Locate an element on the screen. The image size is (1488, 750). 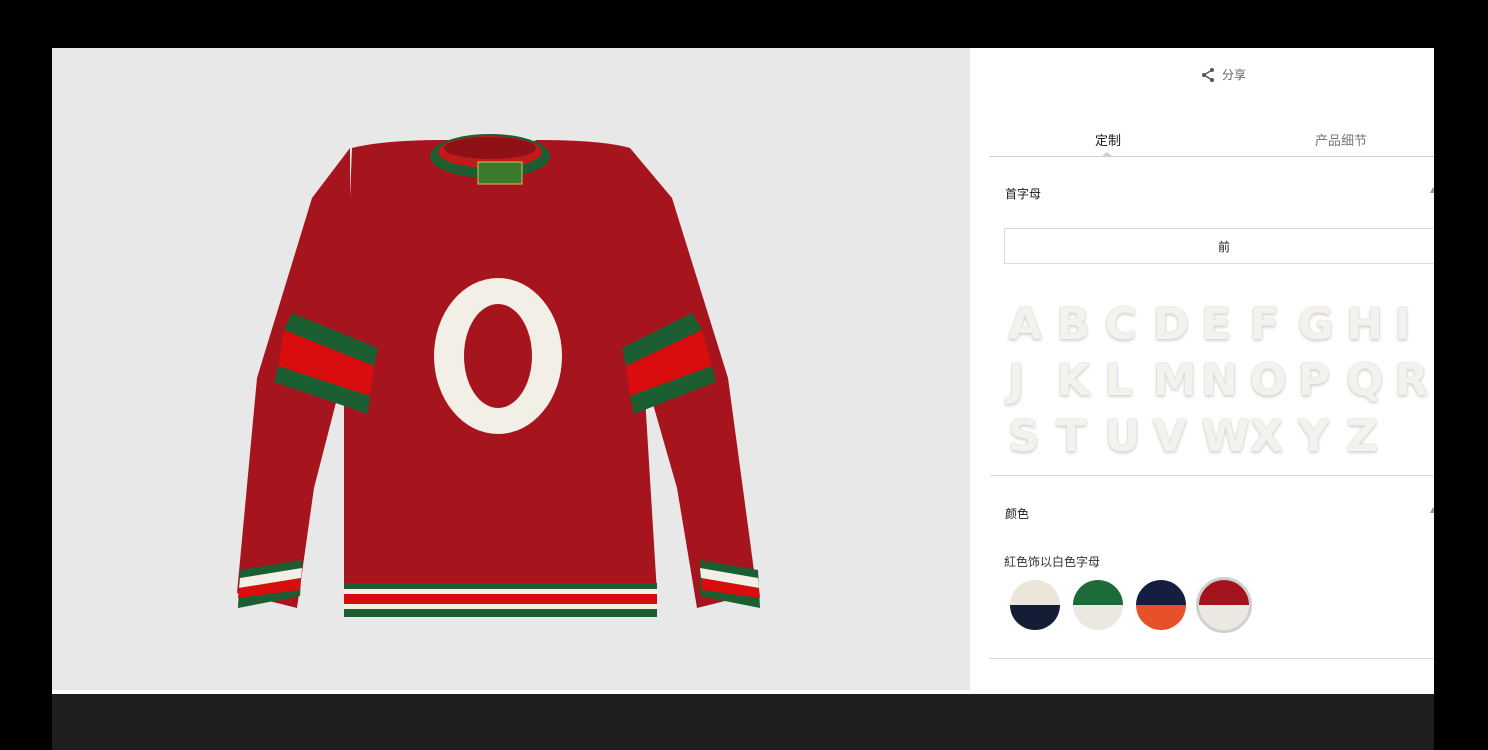
letter-option: V is located at coordinates (1177, 436).